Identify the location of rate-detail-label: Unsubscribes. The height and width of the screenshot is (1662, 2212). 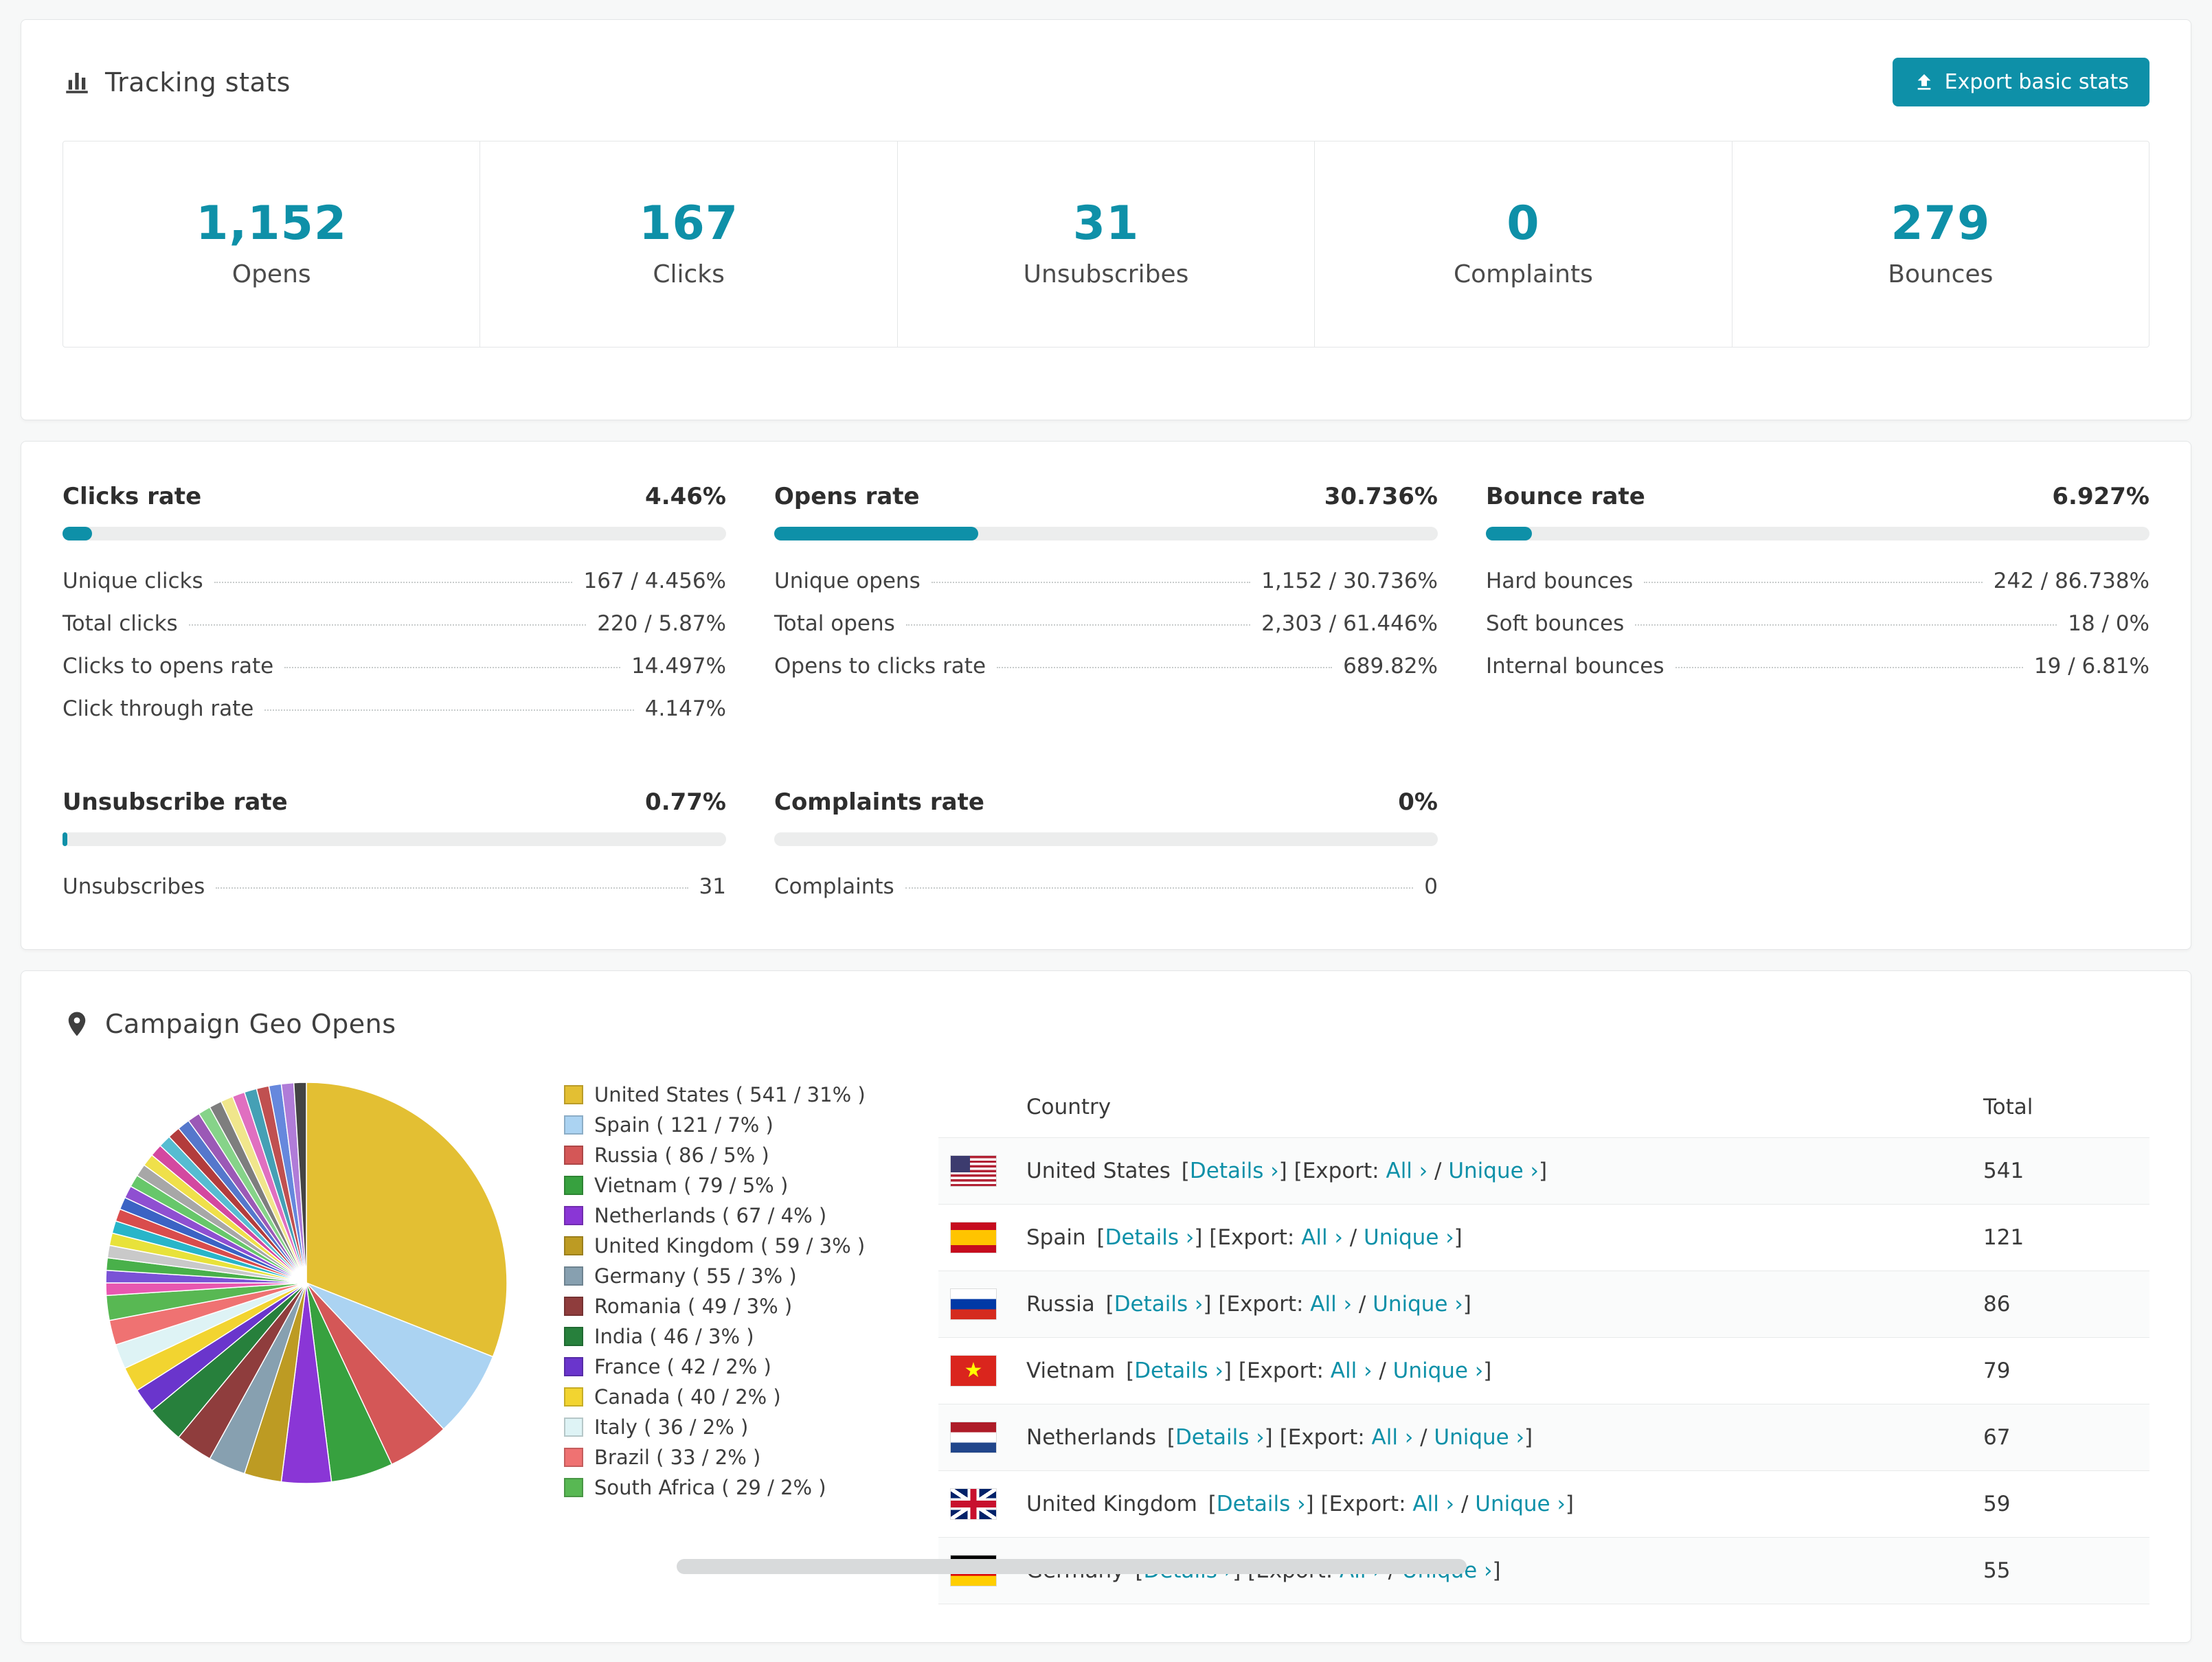
(134, 886).